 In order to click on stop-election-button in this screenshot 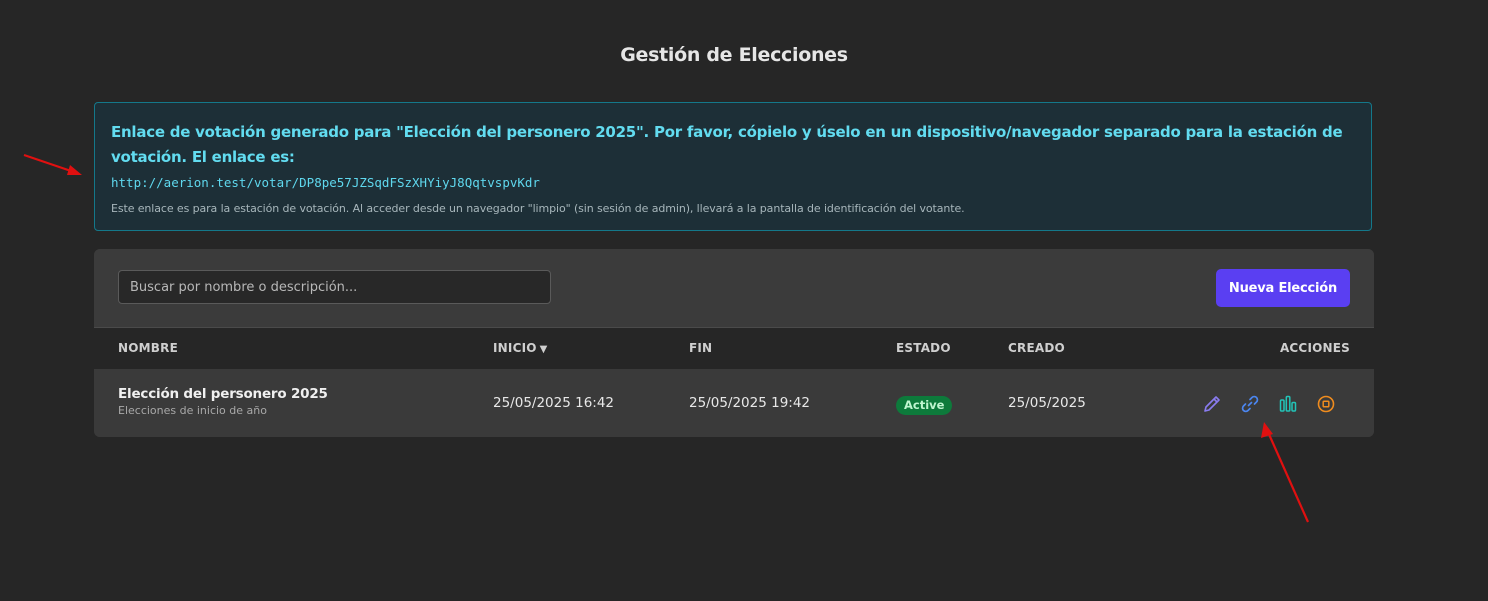, I will do `click(1326, 404)`.